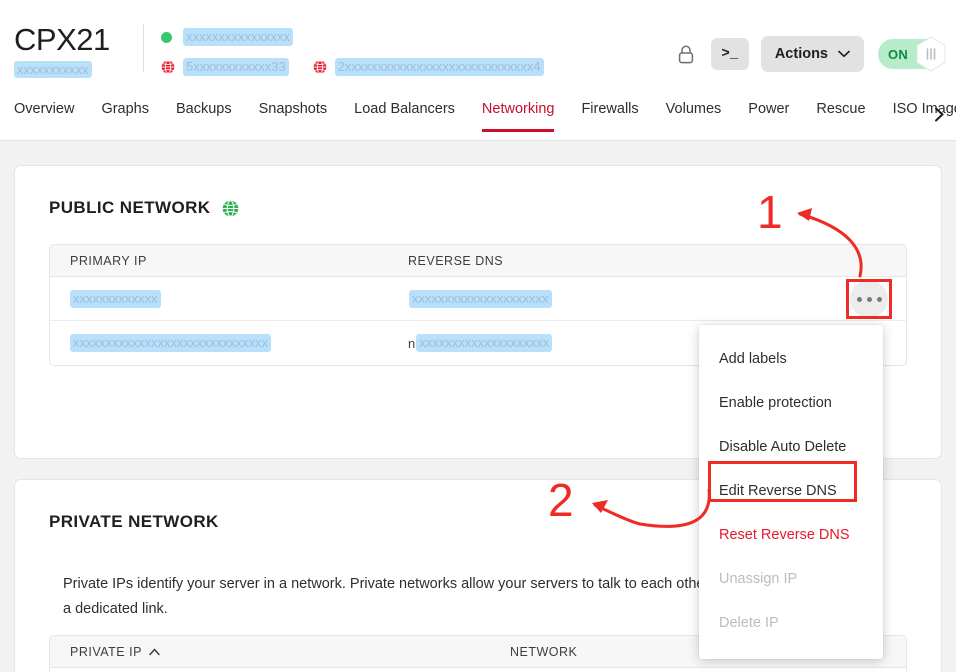 This screenshot has height=672, width=956. I want to click on reverse-dns-redacted: xxxxxxxxxxxxxxxxxxxxx, so click(480, 298).